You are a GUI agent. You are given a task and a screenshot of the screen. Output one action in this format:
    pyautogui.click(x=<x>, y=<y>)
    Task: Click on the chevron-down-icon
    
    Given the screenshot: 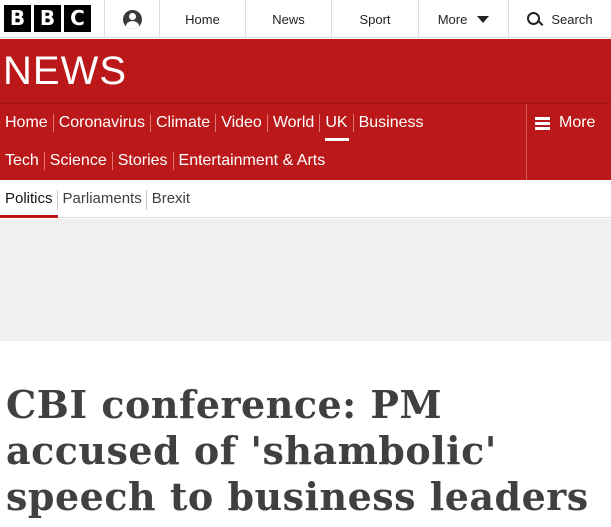 What is the action you would take?
    pyautogui.click(x=483, y=19)
    